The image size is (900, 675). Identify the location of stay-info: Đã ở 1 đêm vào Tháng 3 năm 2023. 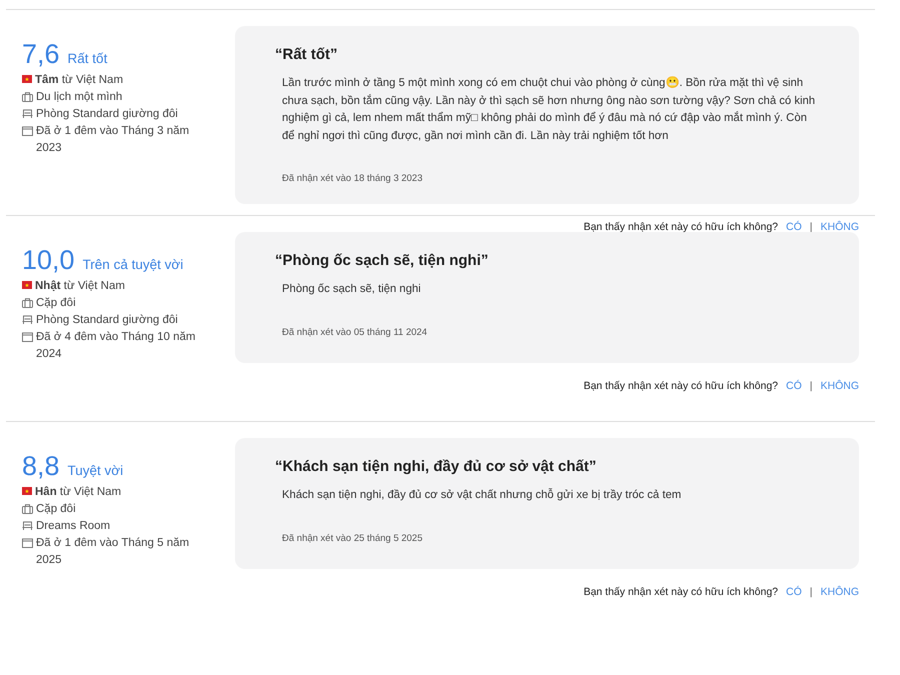
(113, 140).